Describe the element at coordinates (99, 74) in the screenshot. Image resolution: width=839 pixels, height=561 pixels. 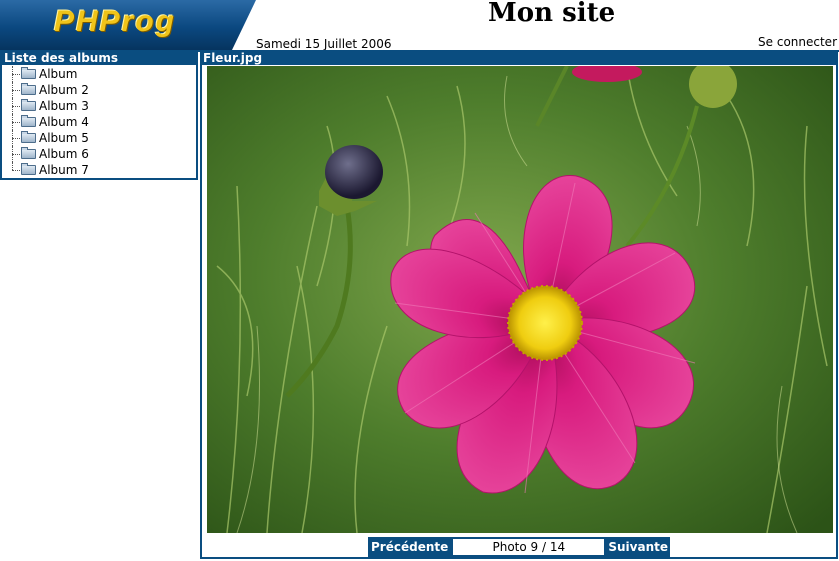
I see `album-tree-item: Album` at that location.